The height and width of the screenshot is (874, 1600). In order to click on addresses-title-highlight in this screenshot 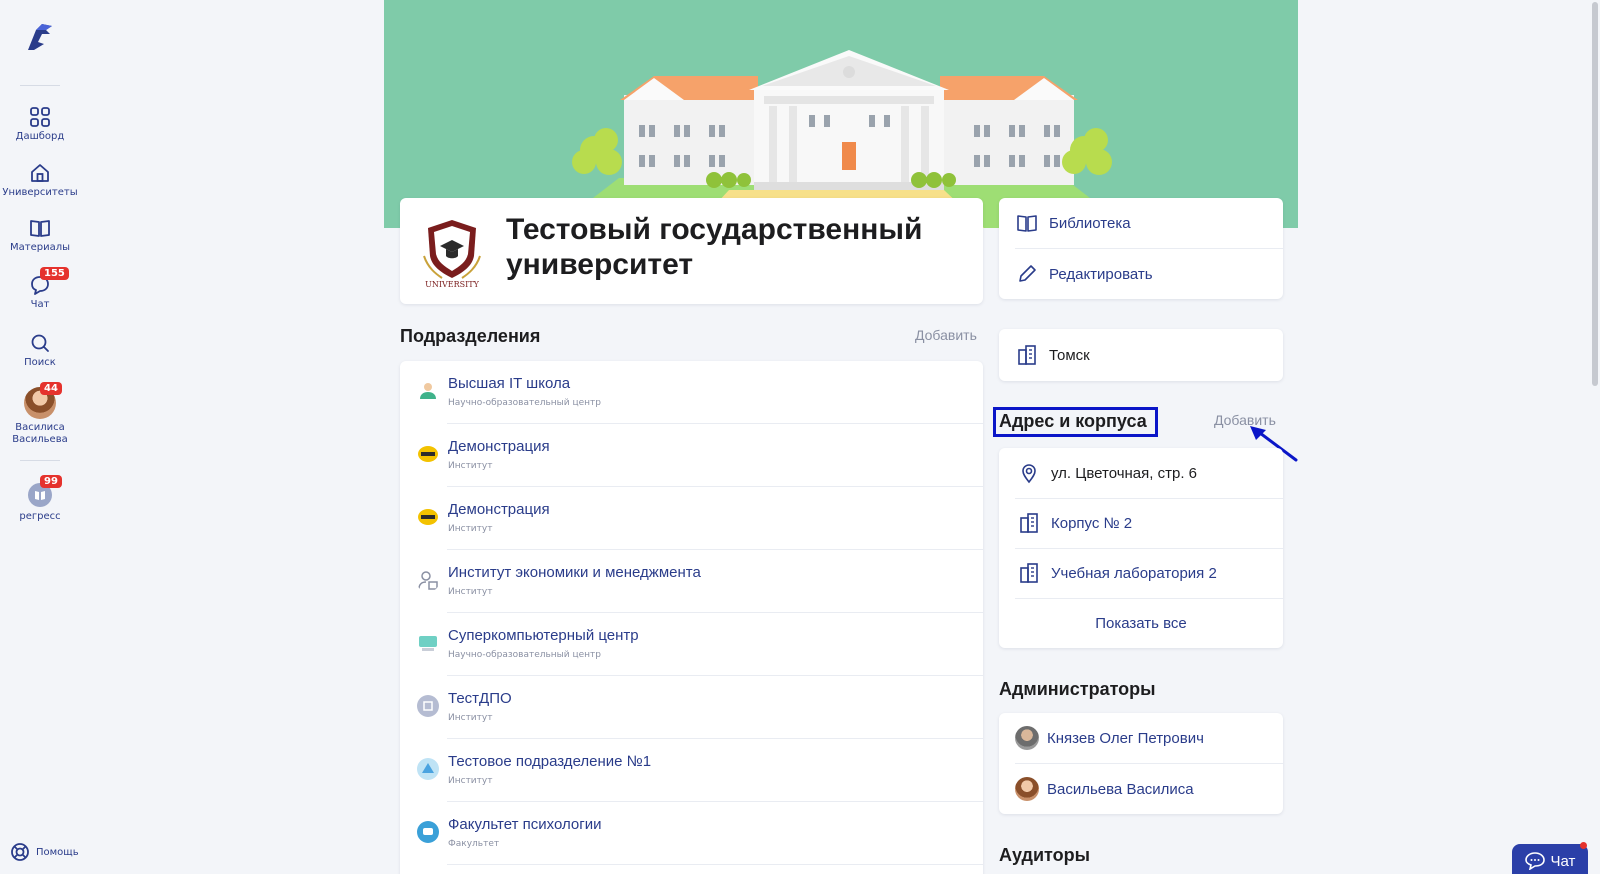, I will do `click(1075, 422)`.